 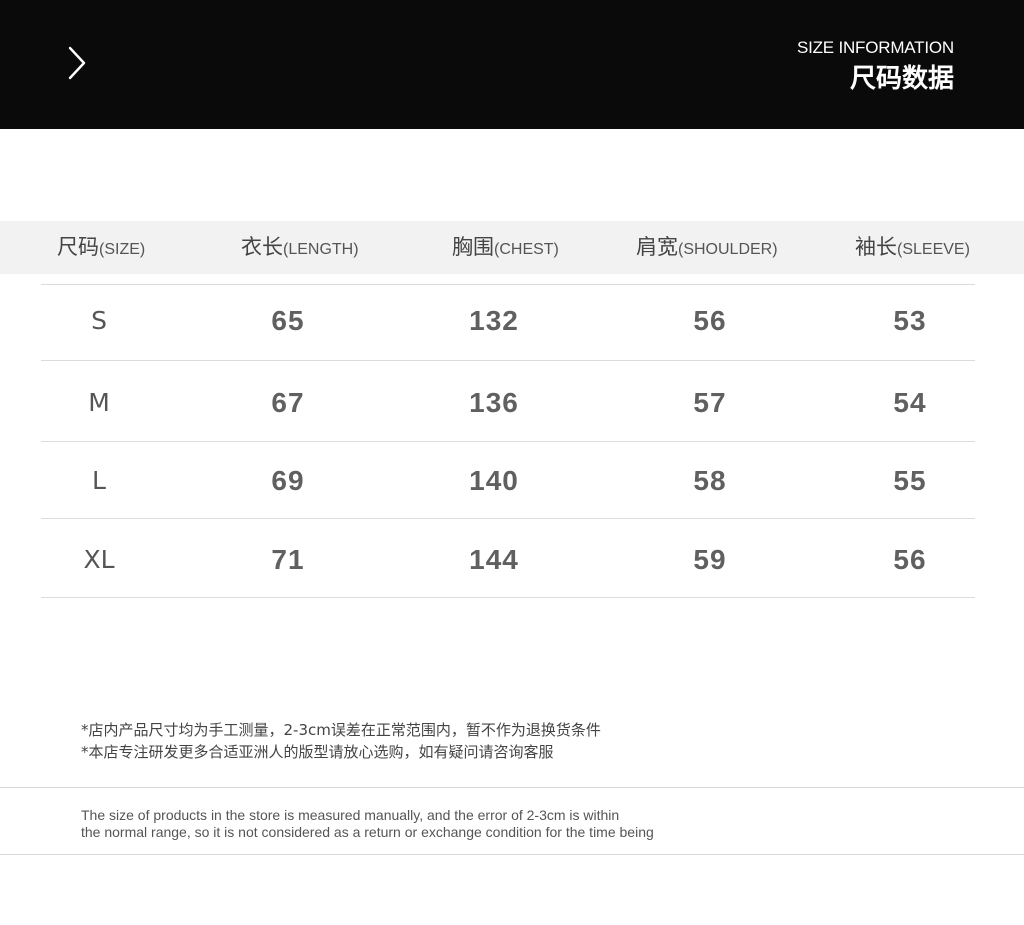 I want to click on size-cell: XL, so click(x=99, y=559).